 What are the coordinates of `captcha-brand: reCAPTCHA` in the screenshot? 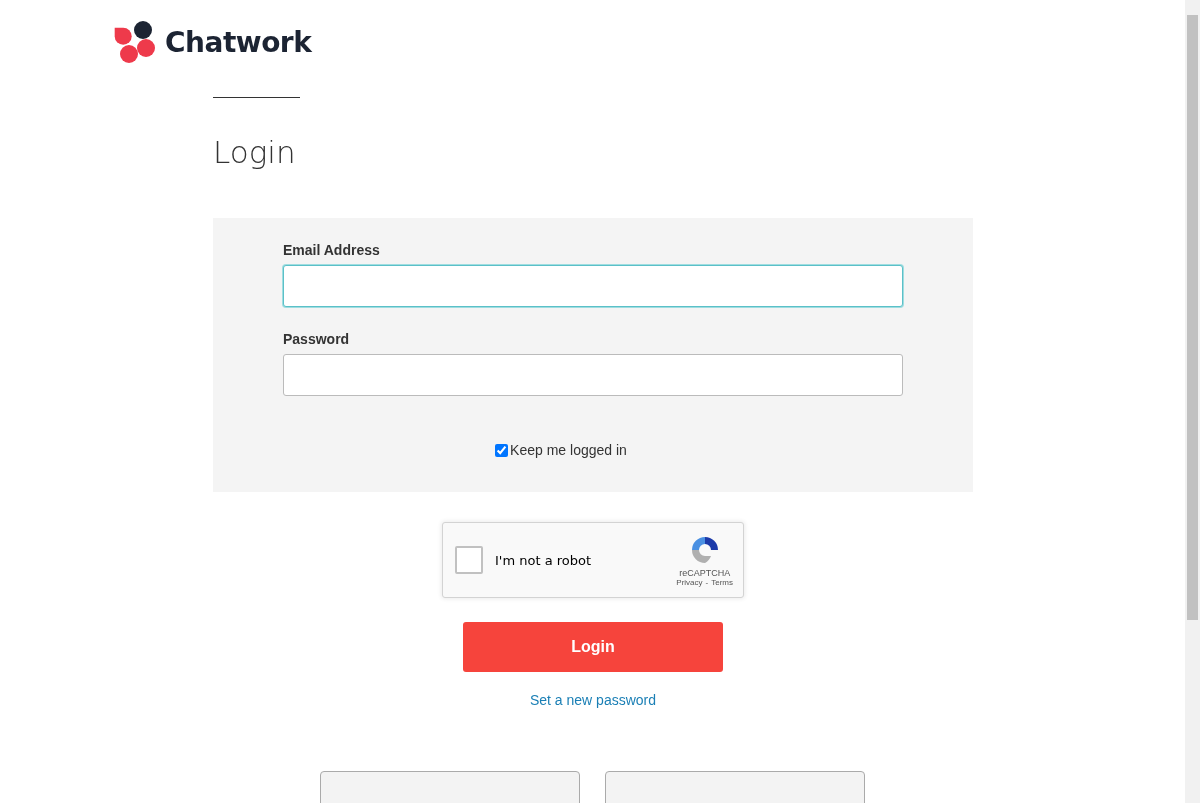 It's located at (705, 572).